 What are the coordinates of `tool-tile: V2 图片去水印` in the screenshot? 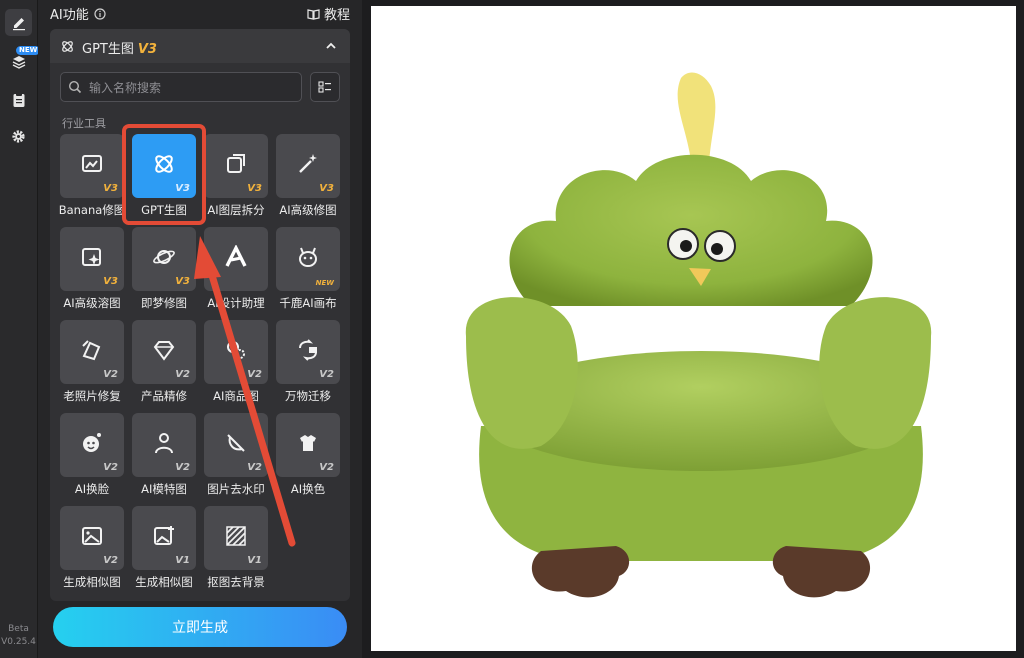 It's located at (240, 459).